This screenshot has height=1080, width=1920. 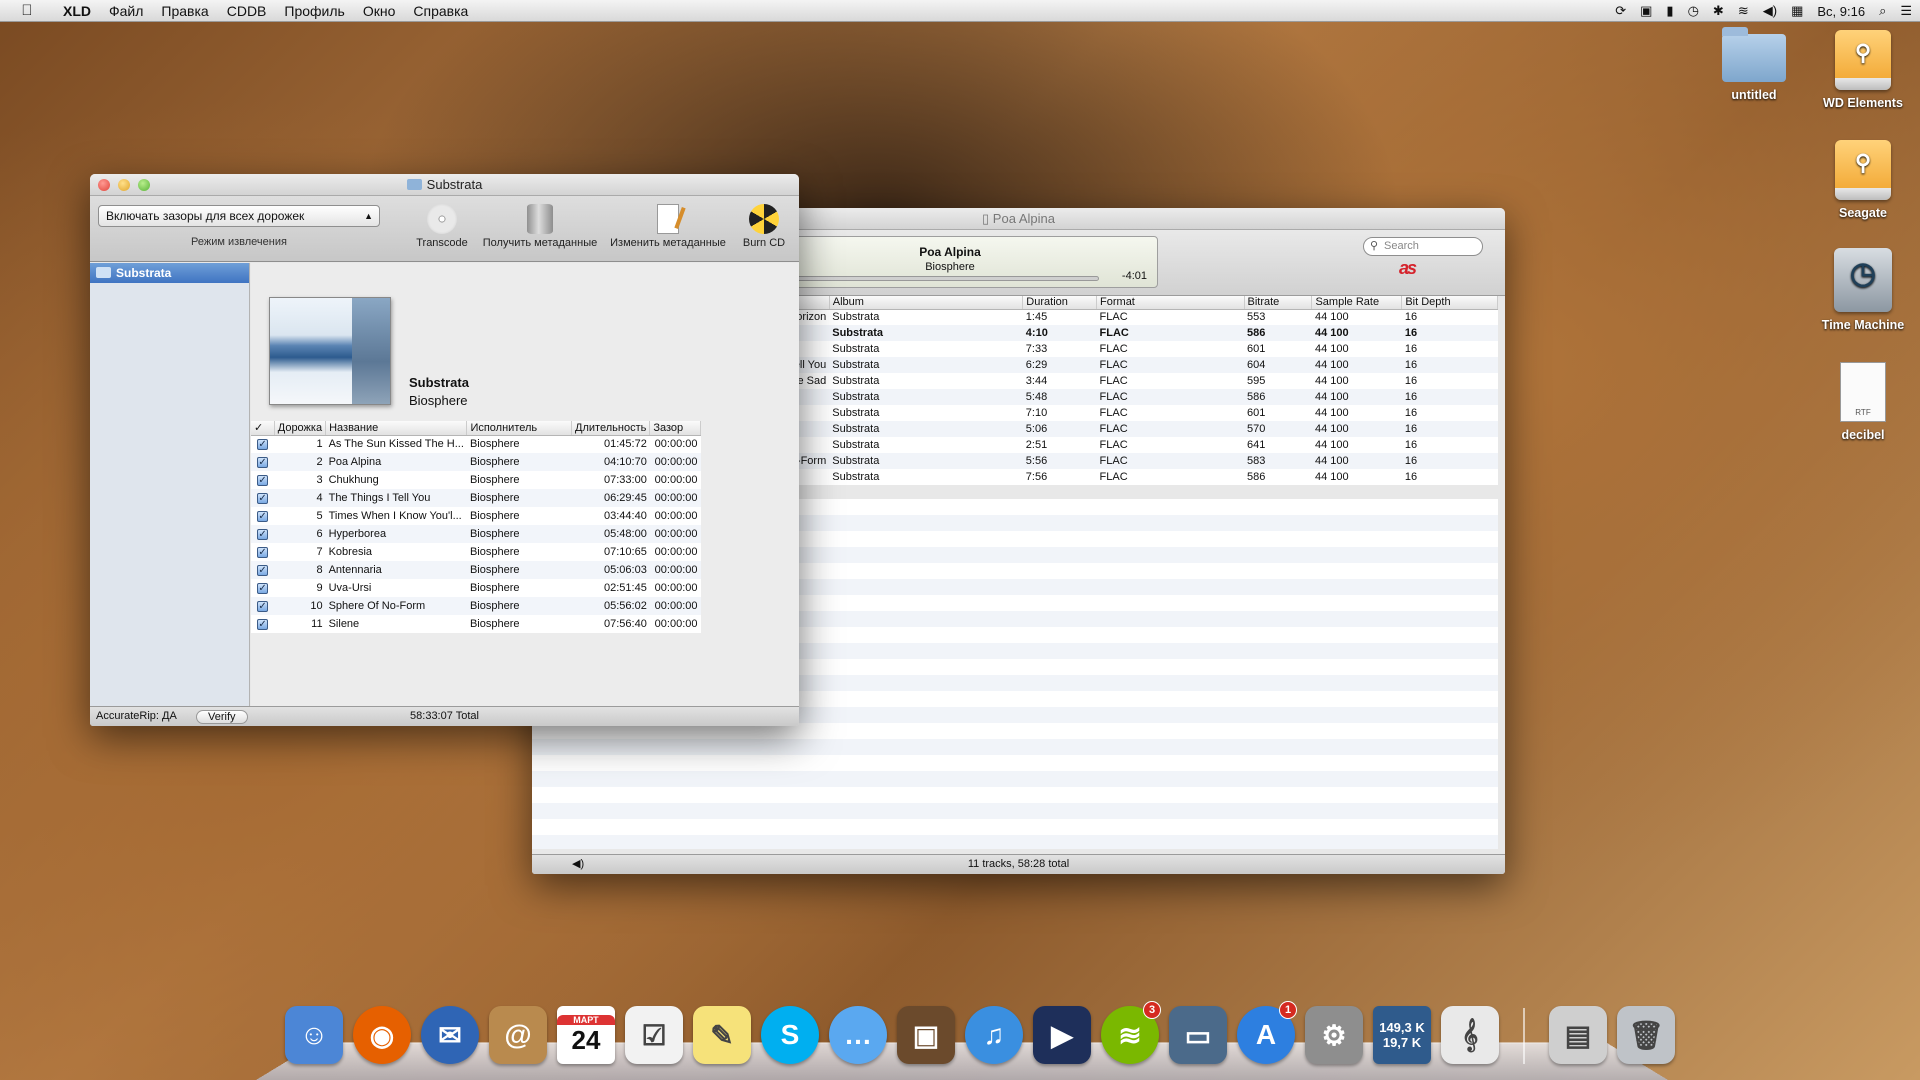 I want to click on reminders-icon: ☑, so click(x=654, y=1035).